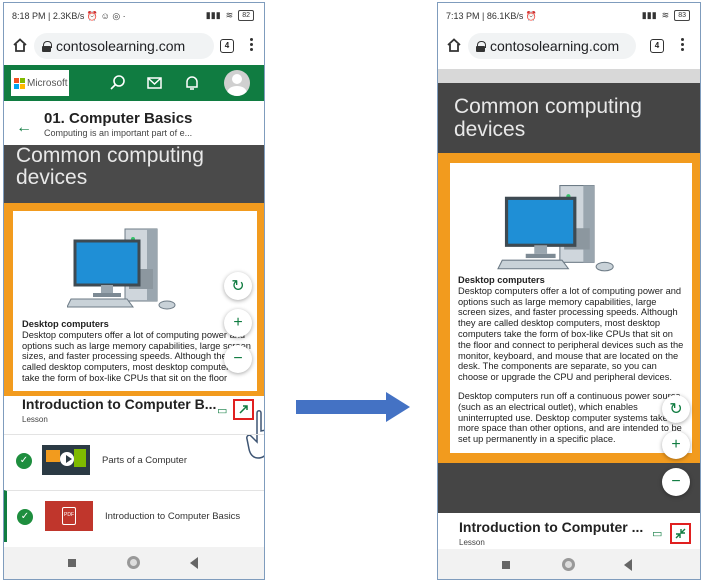 The width and height of the screenshot is (725, 584). Describe the element at coordinates (118, 118) in the screenshot. I see `course-title: 01. Computer Basics` at that location.